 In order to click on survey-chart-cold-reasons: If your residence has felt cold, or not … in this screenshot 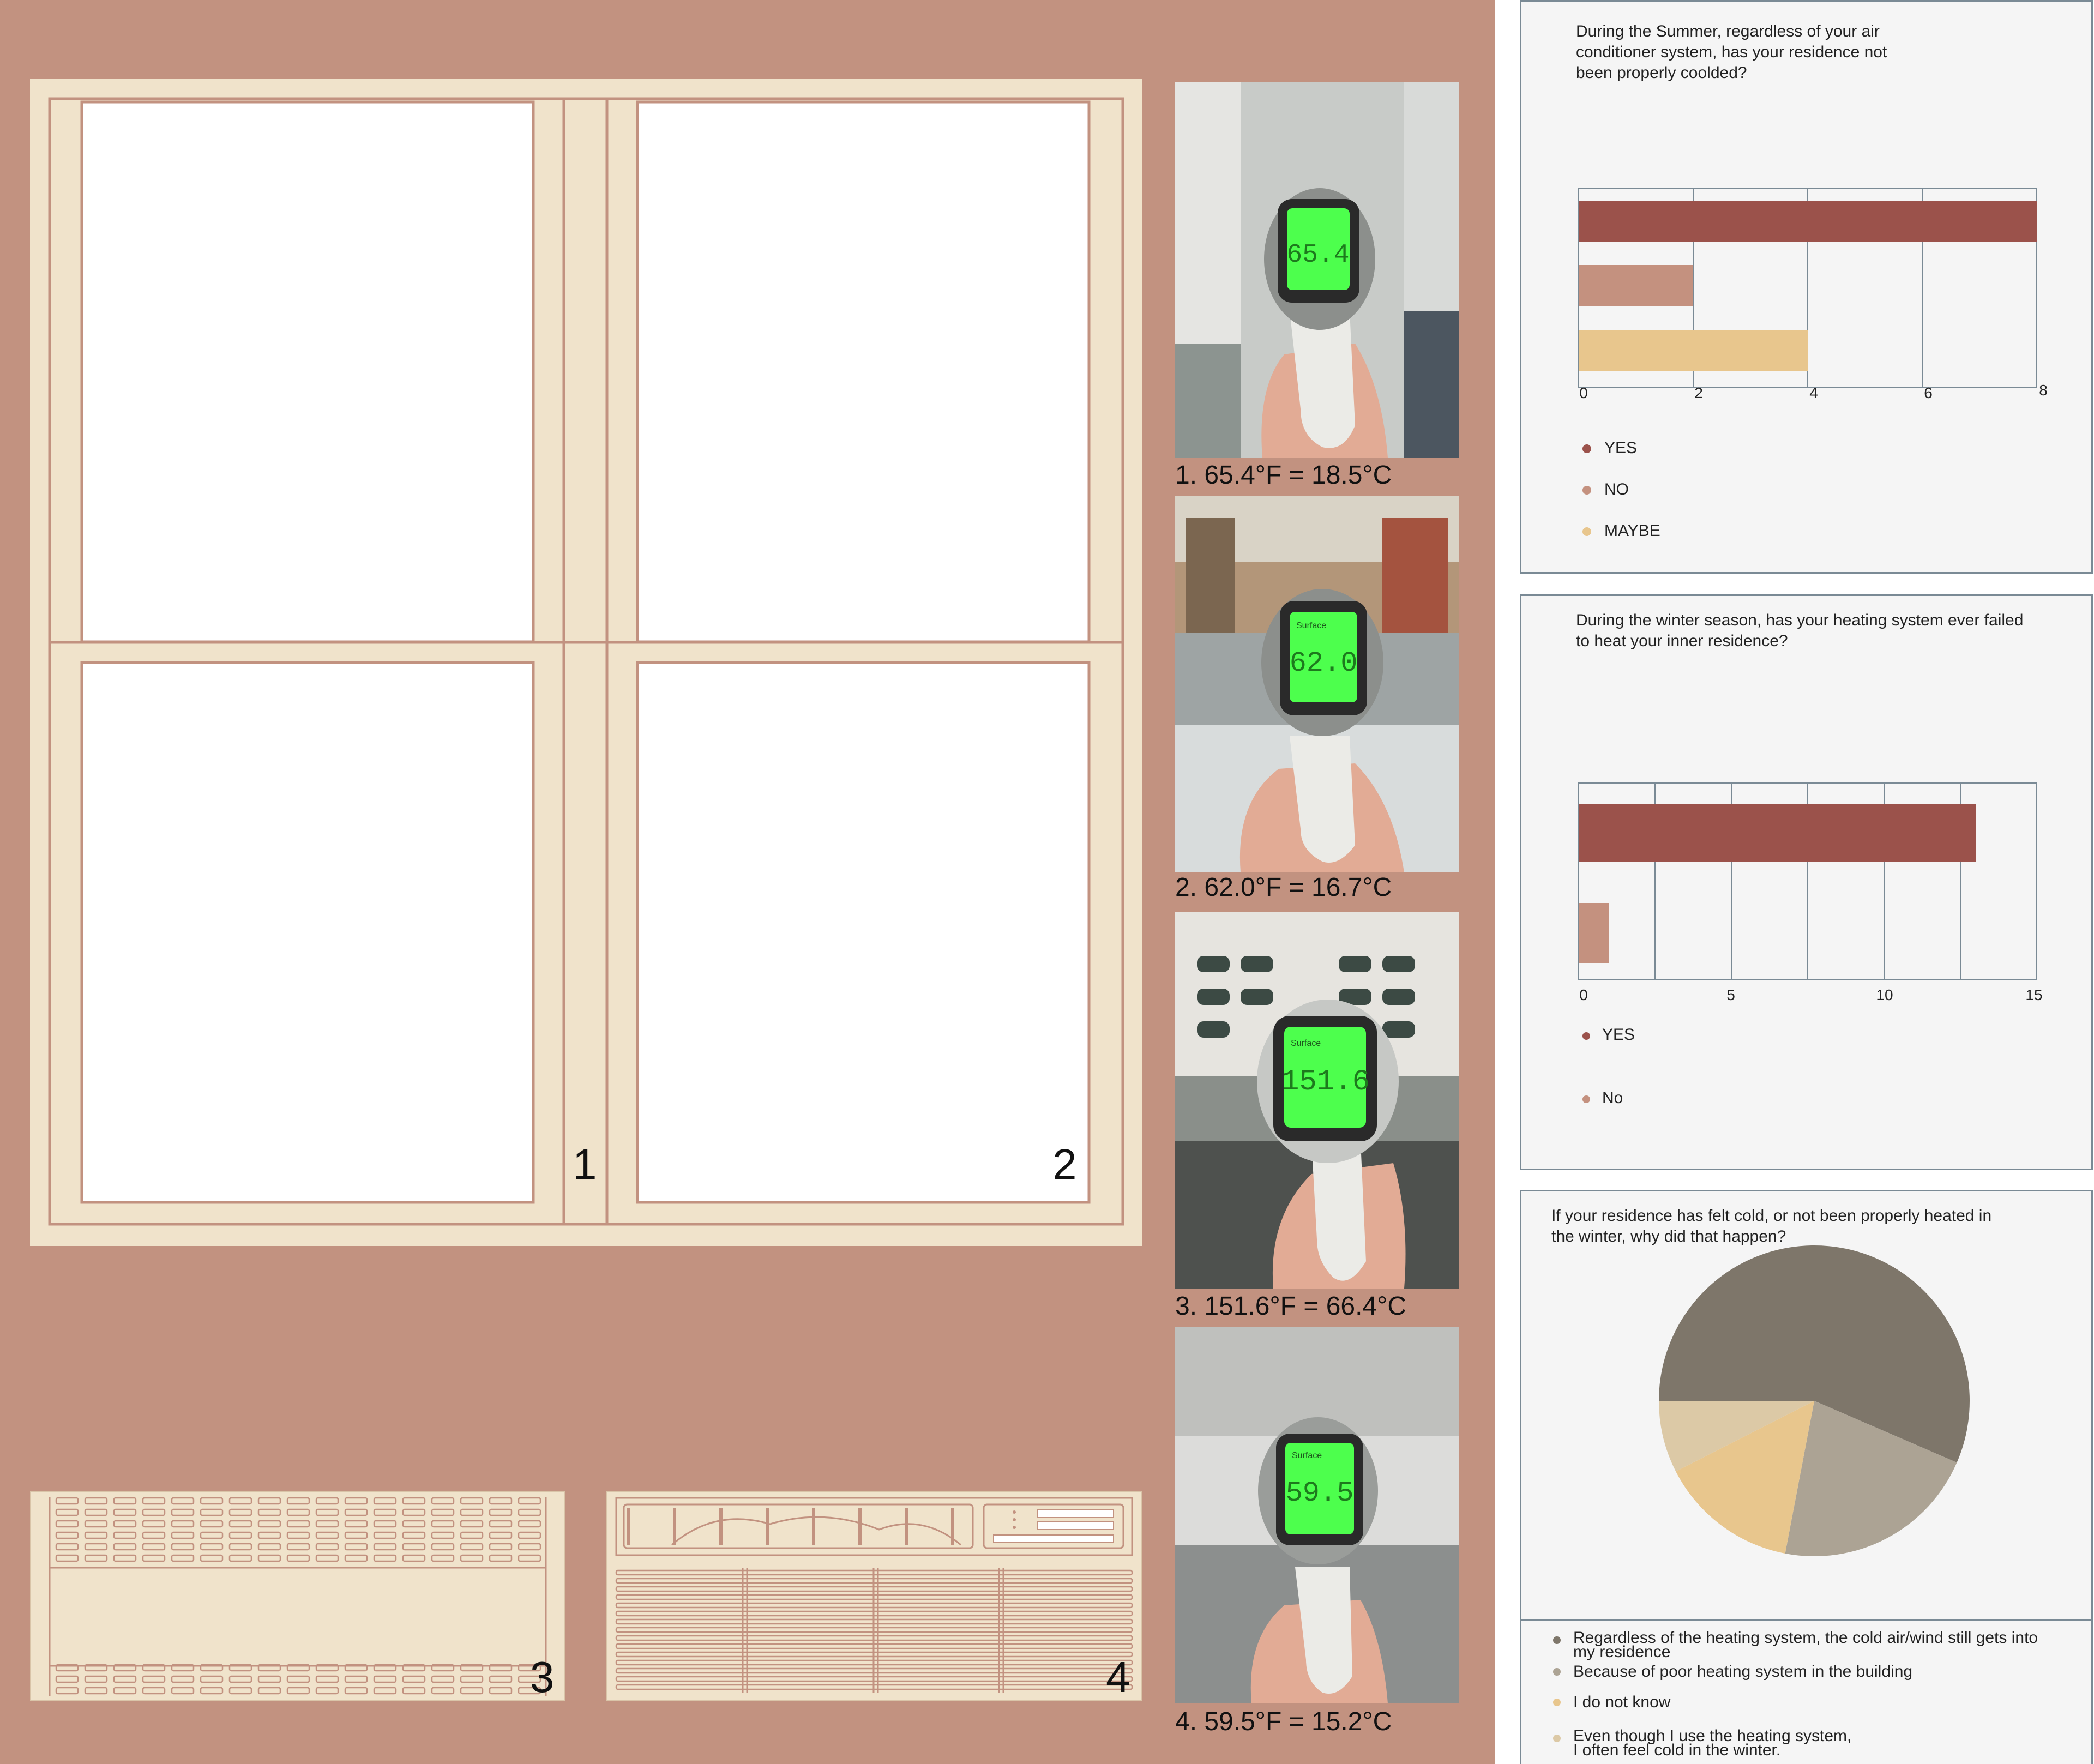, I will do `click(1807, 1477)`.